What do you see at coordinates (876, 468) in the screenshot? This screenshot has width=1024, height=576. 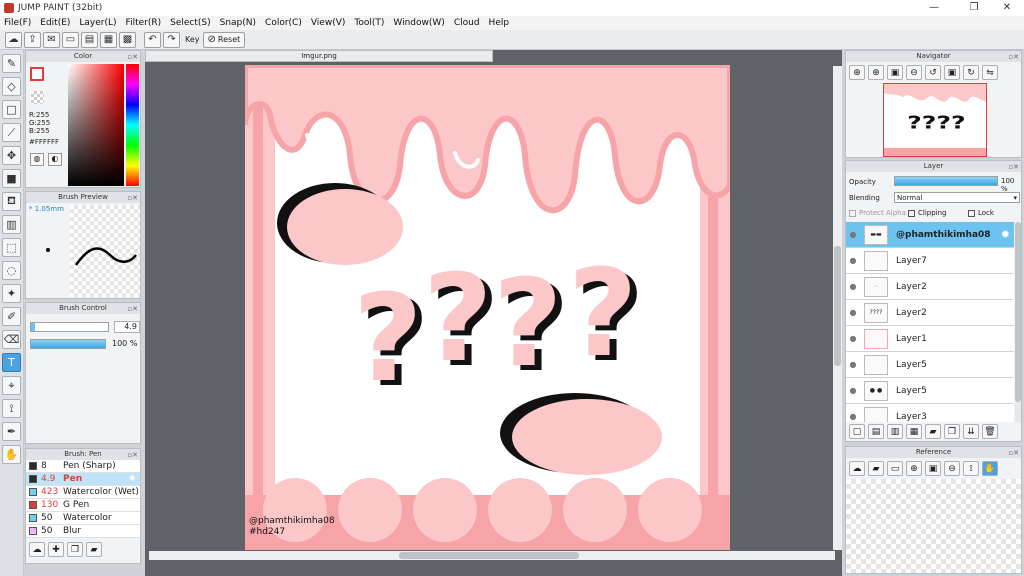 I see `reference-open-icon: ▰` at bounding box center [876, 468].